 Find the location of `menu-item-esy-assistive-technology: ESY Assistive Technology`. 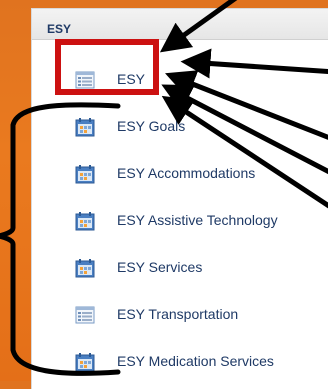

menu-item-esy-assistive-technology: ESY Assistive Technology is located at coordinates (180, 223).